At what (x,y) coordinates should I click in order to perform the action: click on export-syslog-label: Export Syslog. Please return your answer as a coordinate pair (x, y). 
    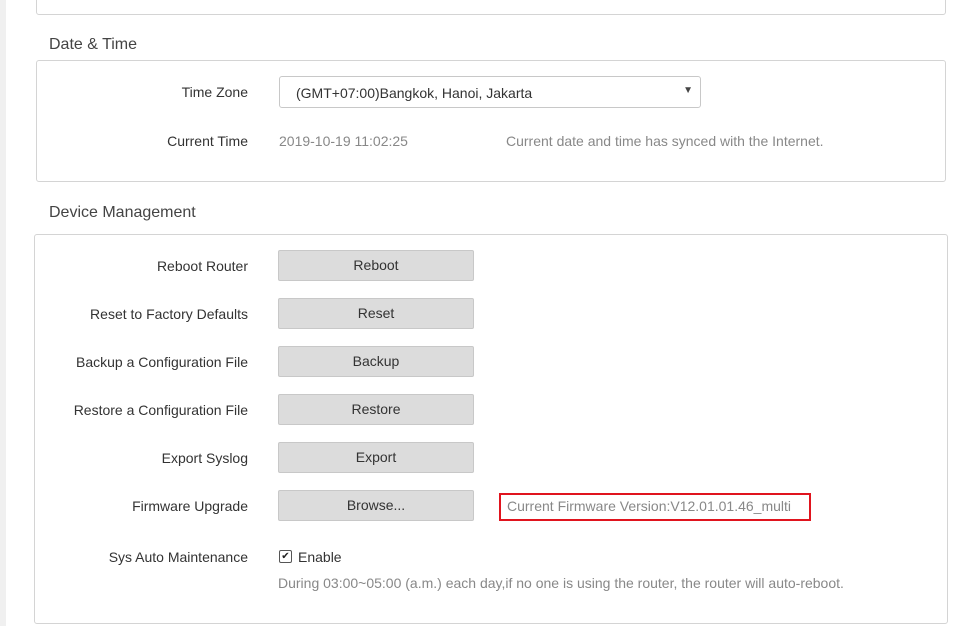
    Looking at the image, I should click on (204, 458).